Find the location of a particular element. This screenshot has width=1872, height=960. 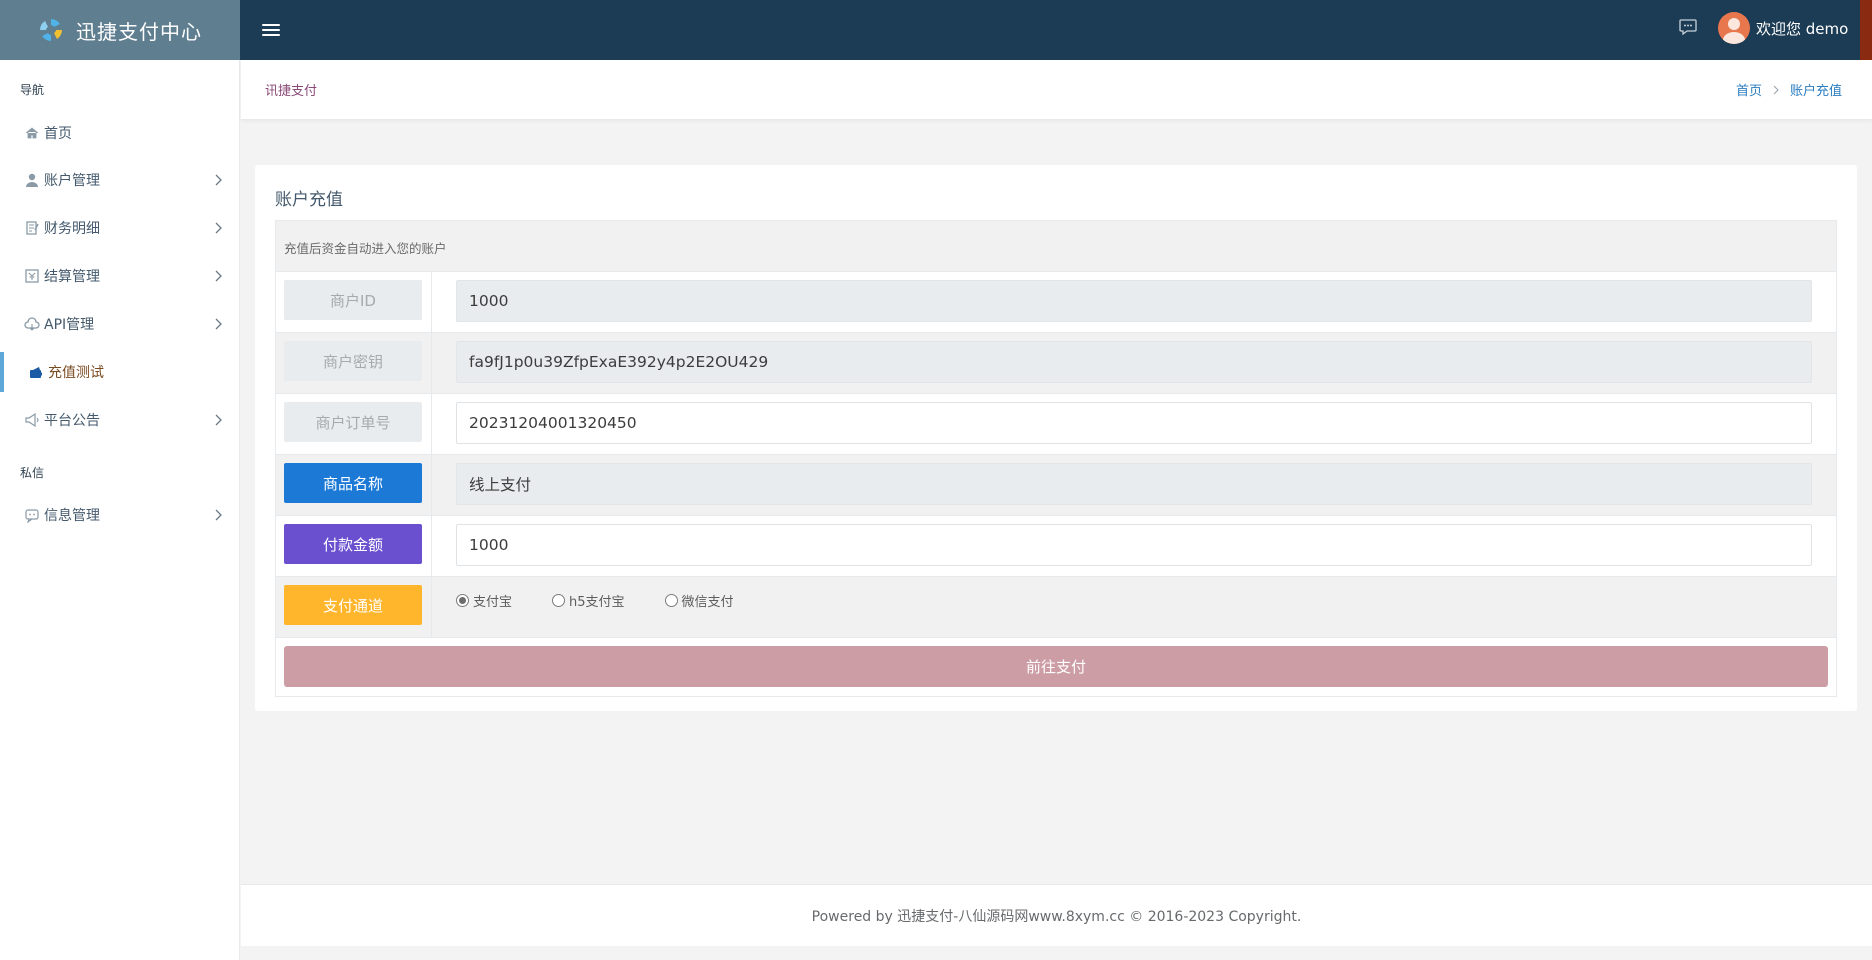

radio-checked-icon is located at coordinates (462, 600).